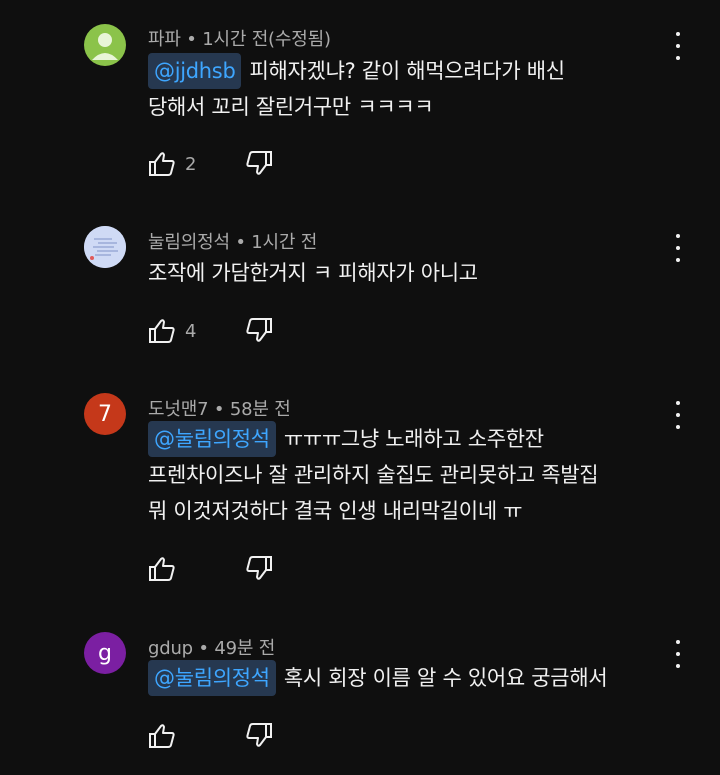 The width and height of the screenshot is (720, 775). I want to click on like-button: 2, so click(172, 164).